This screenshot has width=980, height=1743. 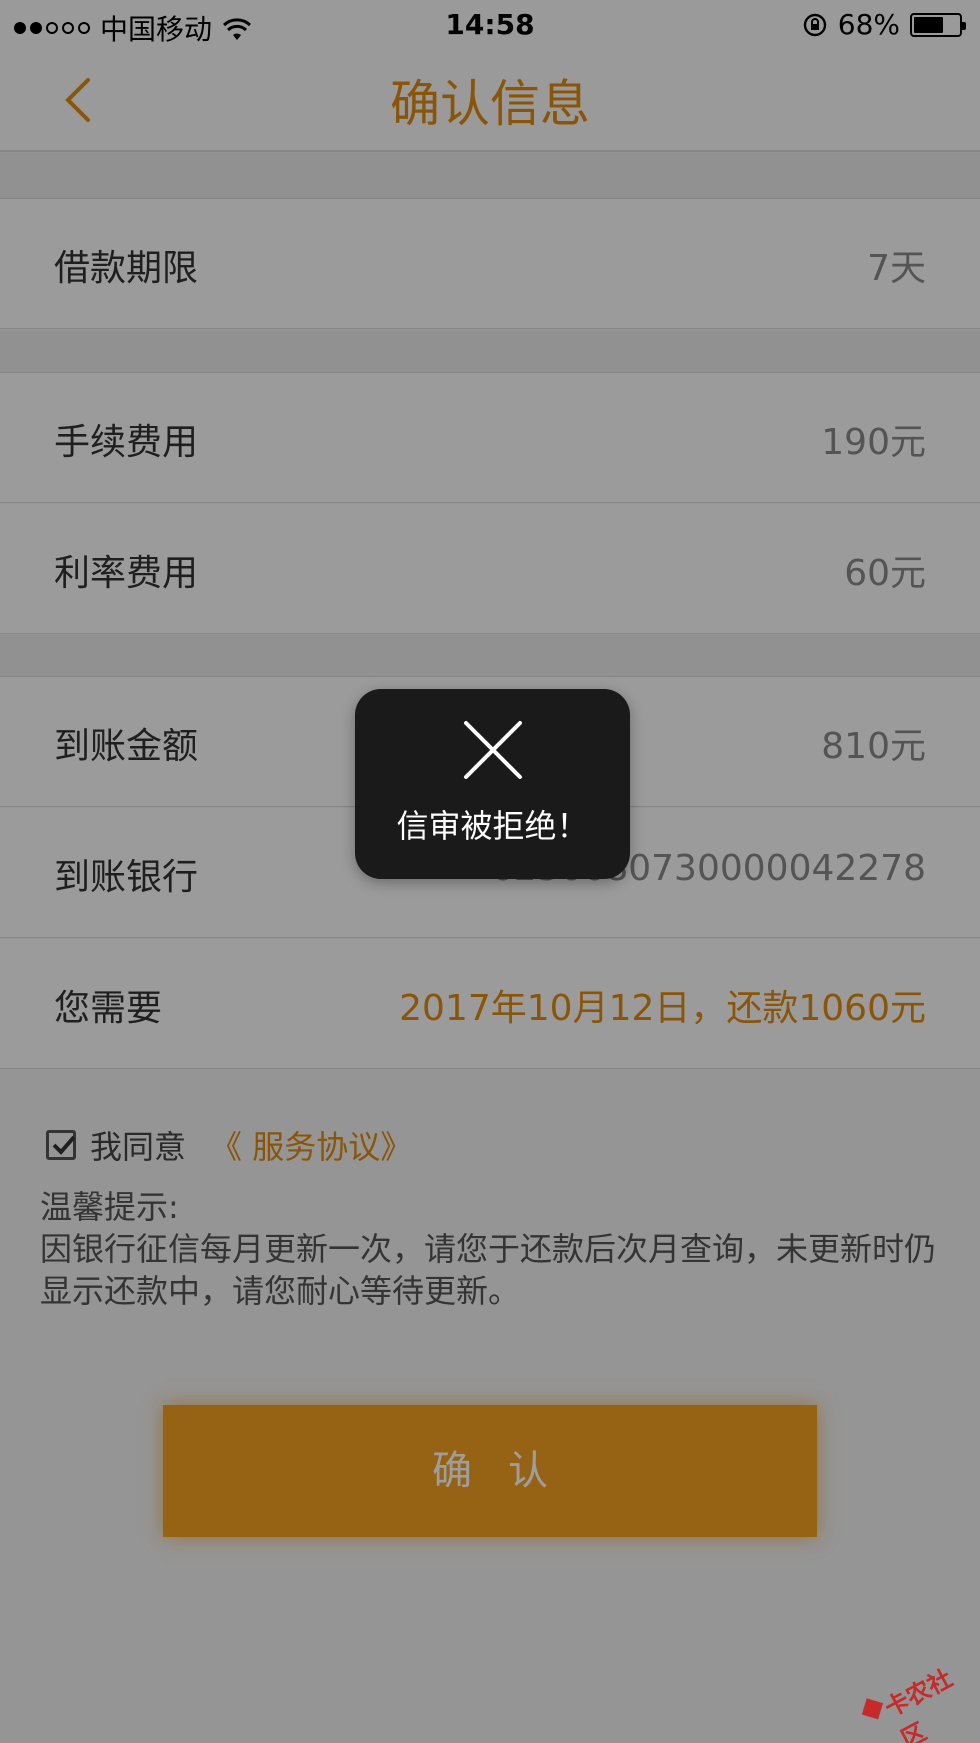 I want to click on error-toast: 信审被拒绝！, so click(x=492, y=784).